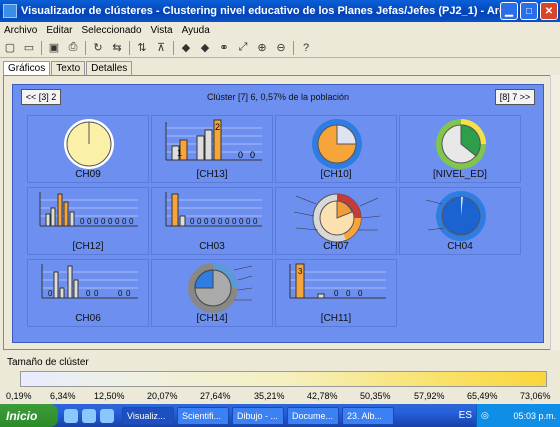 Image resolution: width=560 pixels, height=427 pixels. What do you see at coordinates (29, 48) in the screenshot?
I see `open-icon: ▭` at bounding box center [29, 48].